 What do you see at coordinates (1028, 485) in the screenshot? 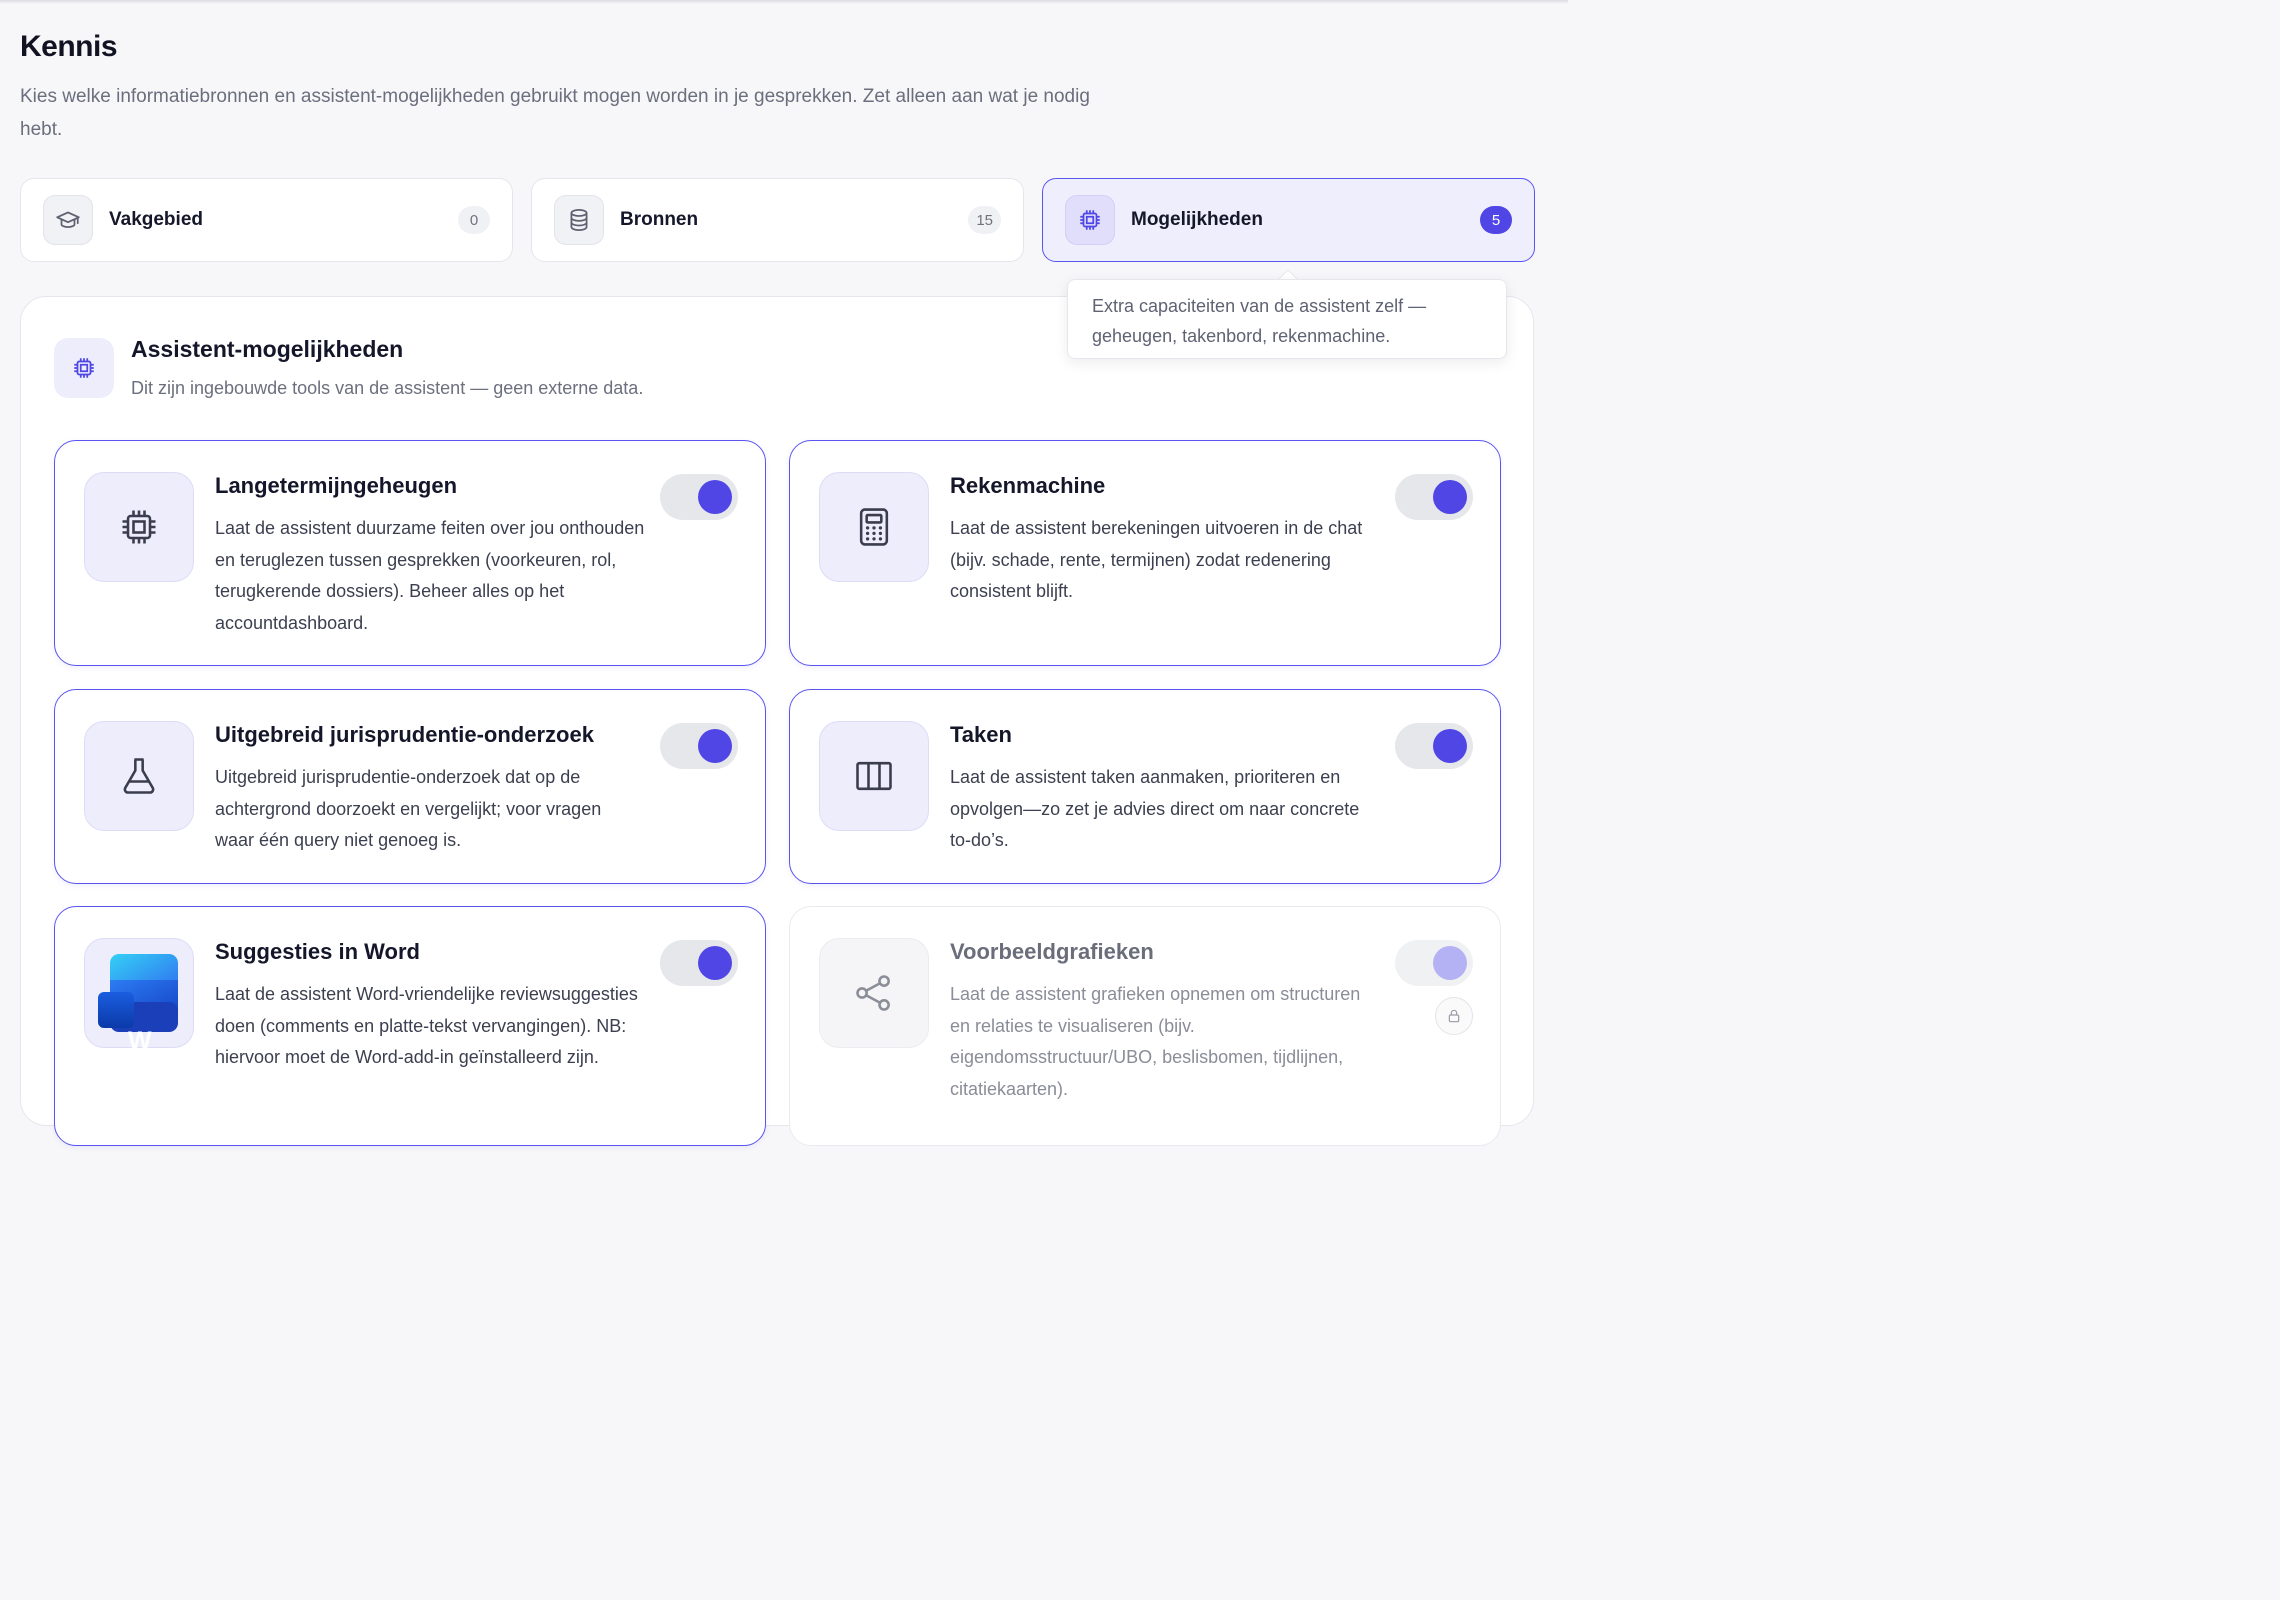
I see `card-title: Rekenmachine` at bounding box center [1028, 485].